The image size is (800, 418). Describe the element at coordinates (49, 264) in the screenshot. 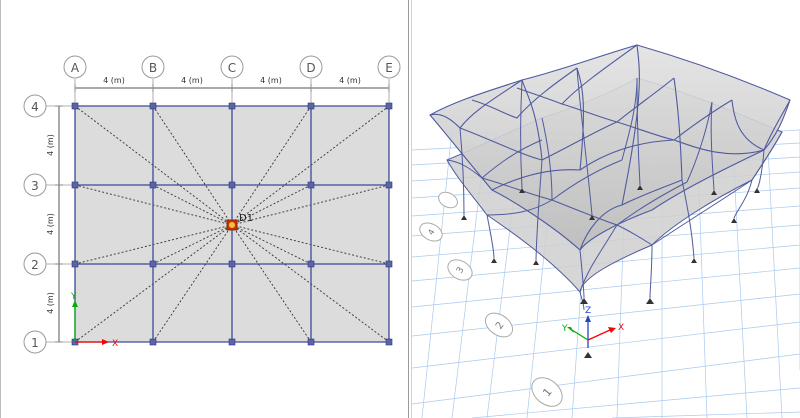

I see `grid-bubble-2: 2` at that location.